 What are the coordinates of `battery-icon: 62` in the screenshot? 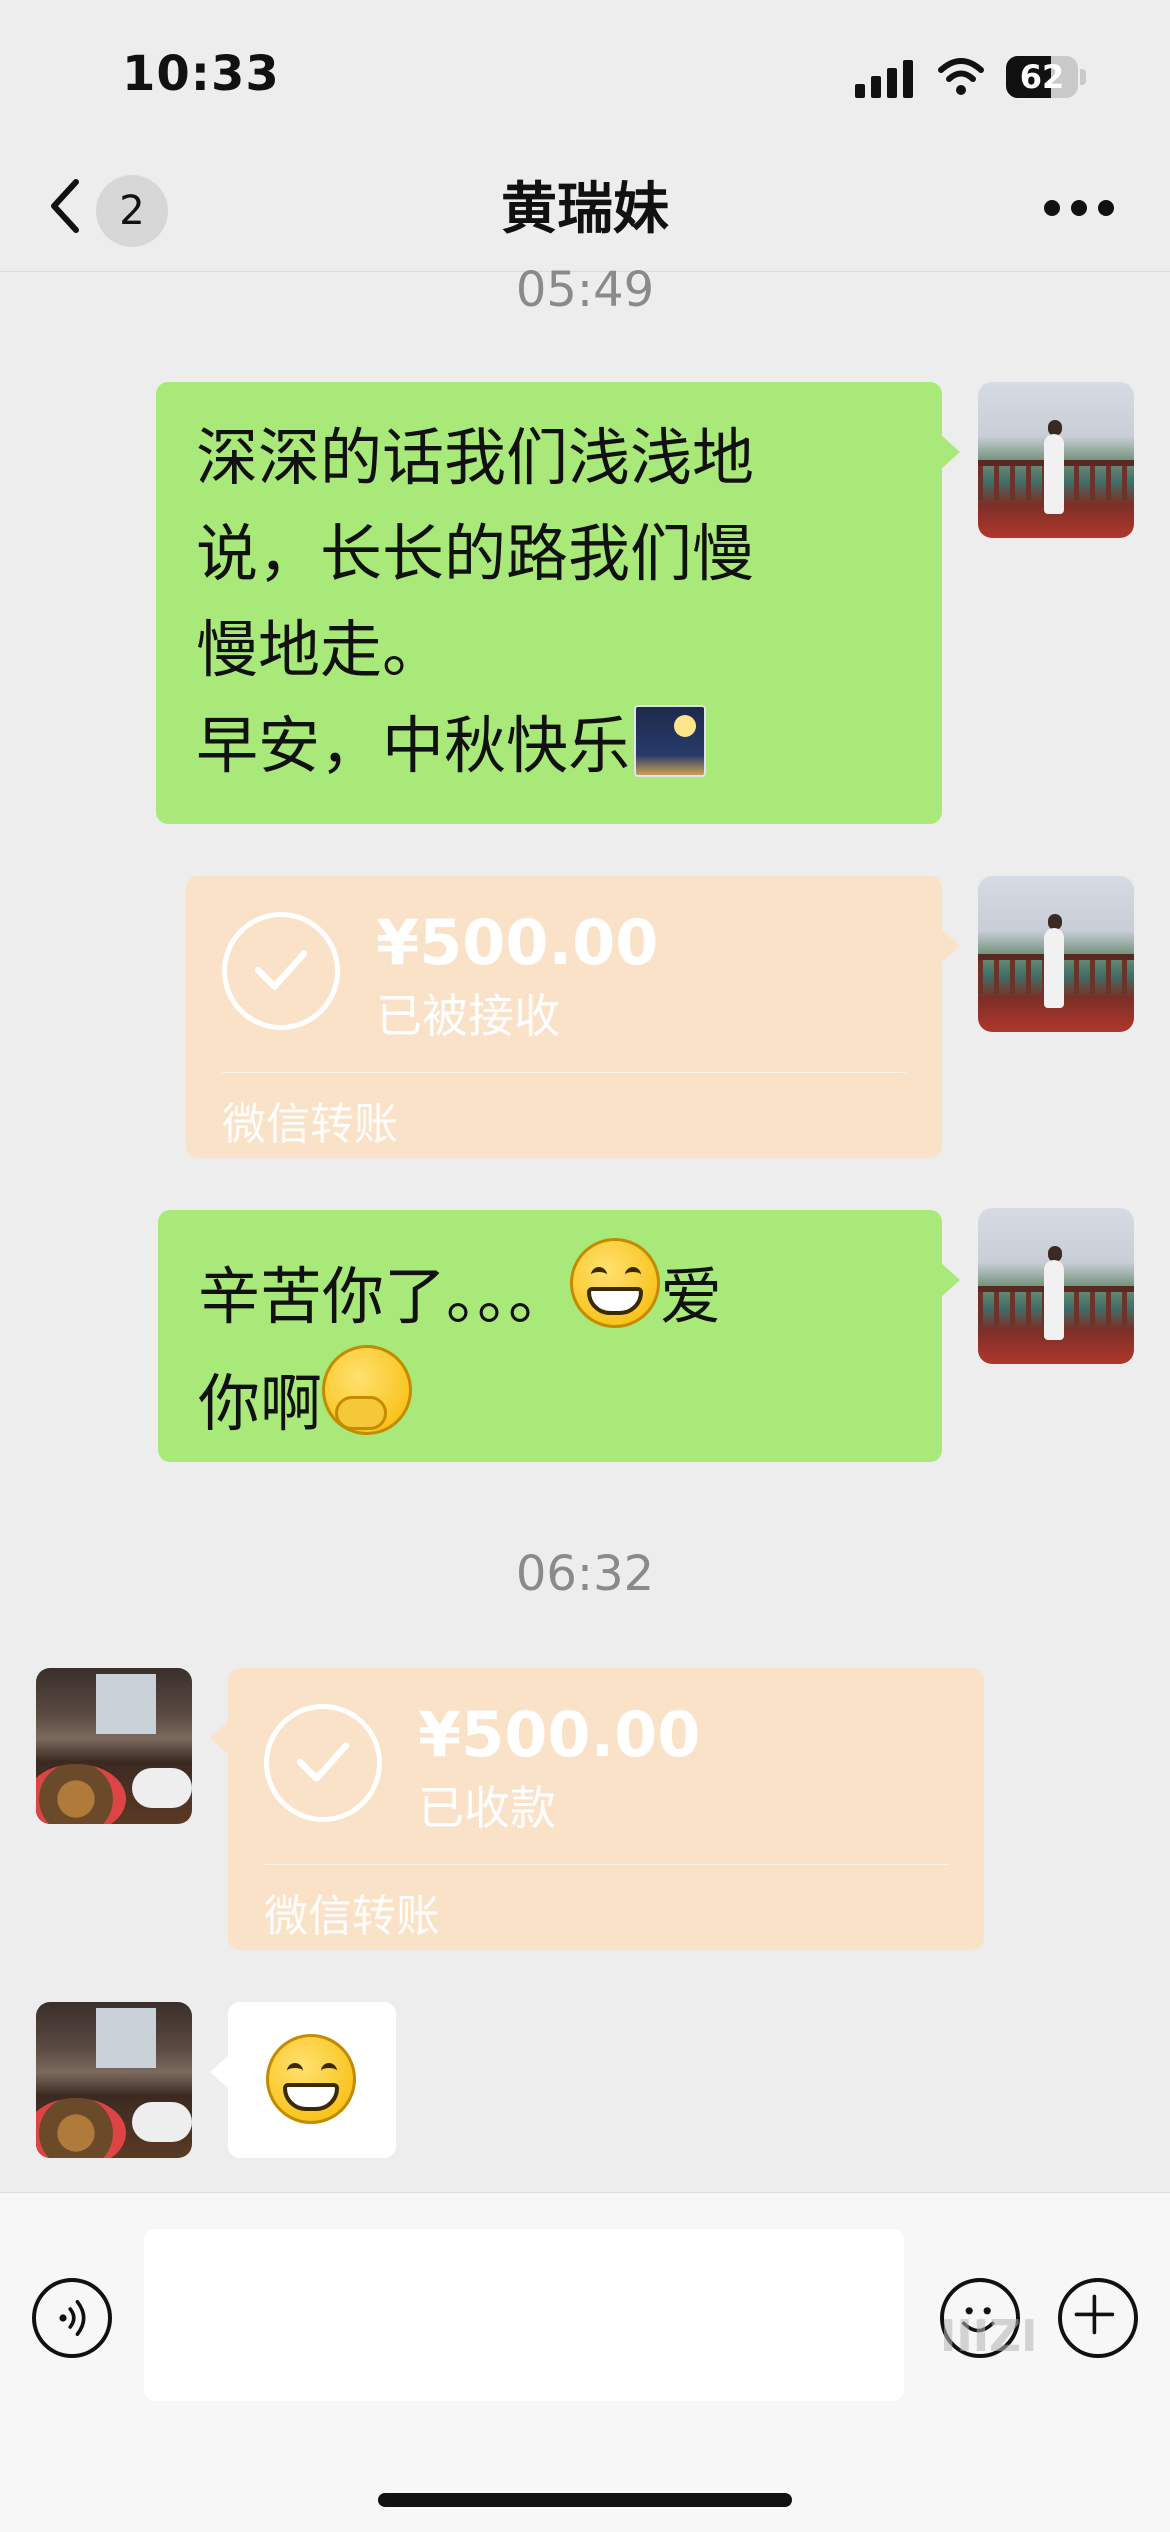 It's located at (1042, 77).